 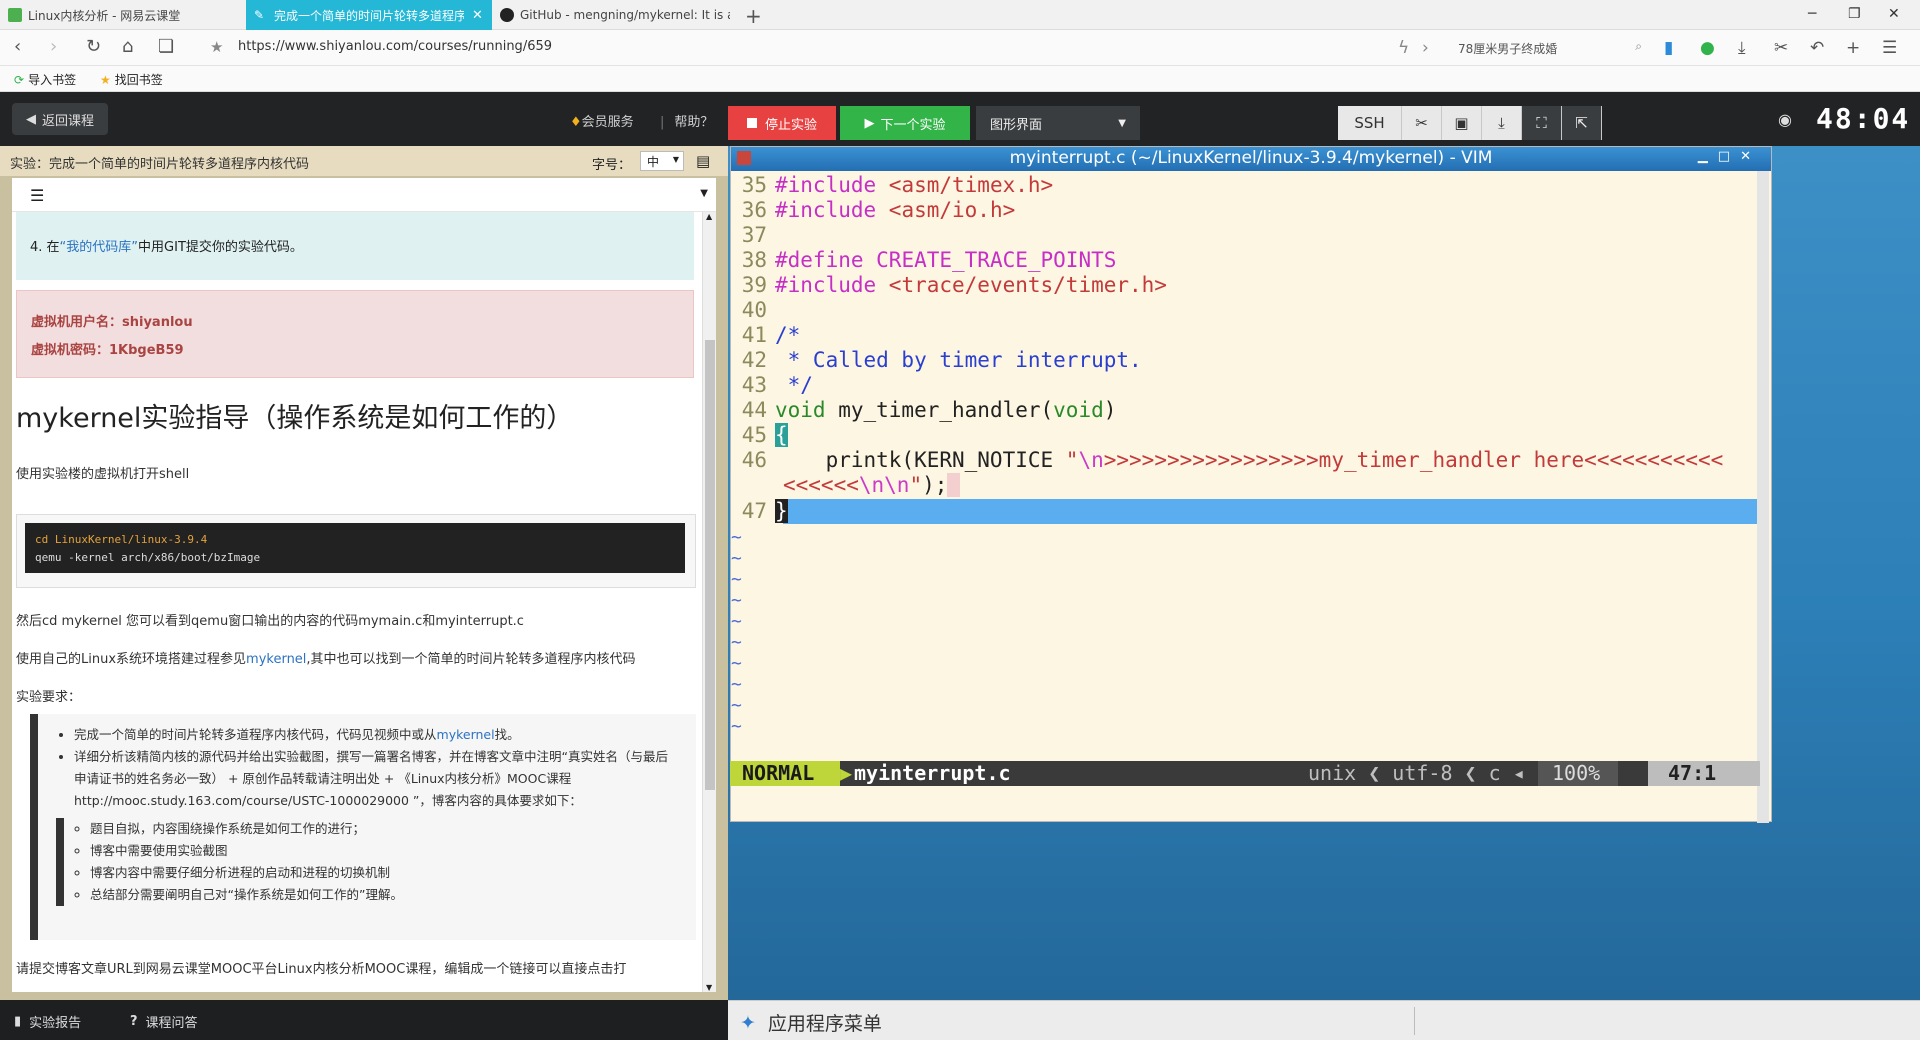 I want to click on chevron-right-icon: ›, so click(x=1425, y=48).